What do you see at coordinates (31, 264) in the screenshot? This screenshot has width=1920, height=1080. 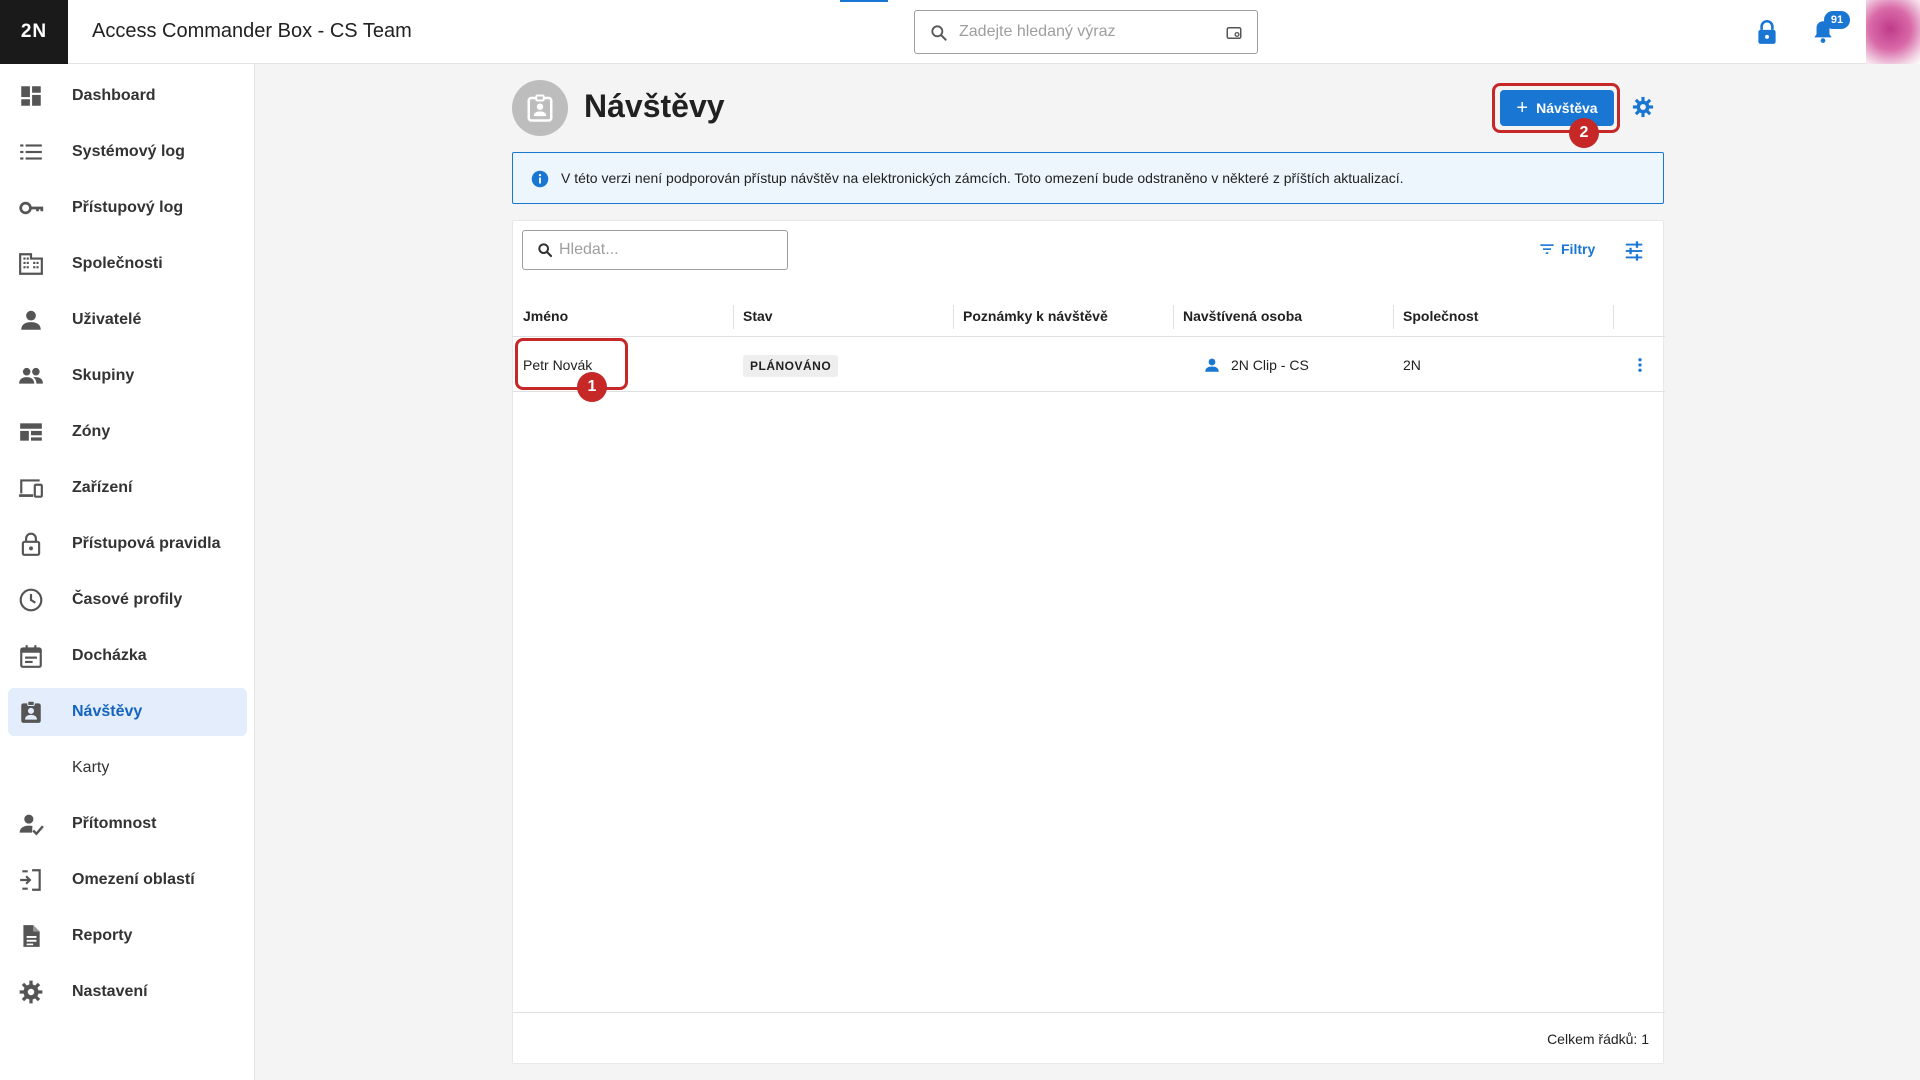 I see `building-icon` at bounding box center [31, 264].